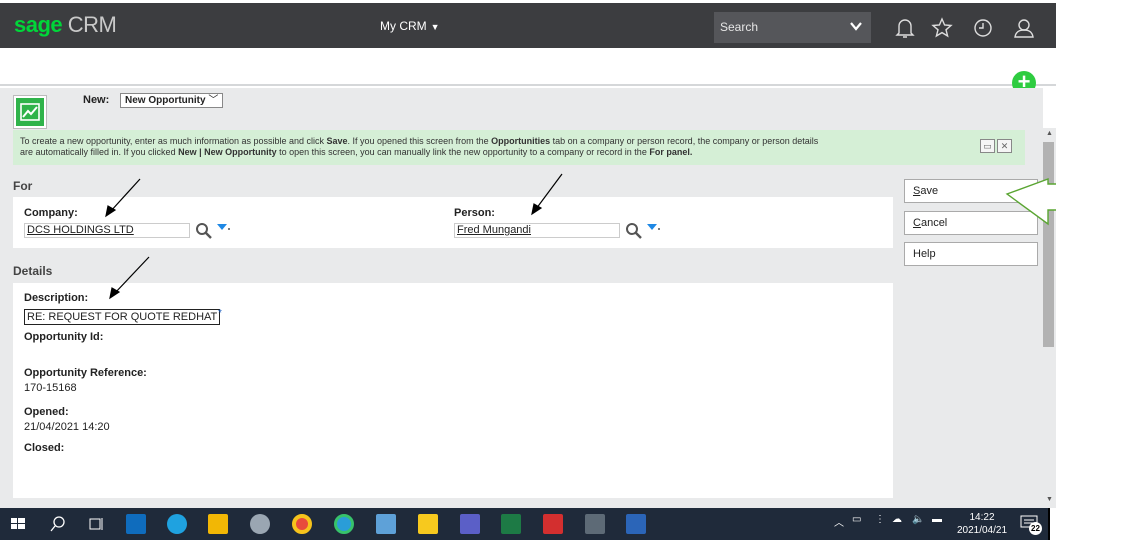  Describe the element at coordinates (934, 223) in the screenshot. I see `cancel-label: ancel` at that location.